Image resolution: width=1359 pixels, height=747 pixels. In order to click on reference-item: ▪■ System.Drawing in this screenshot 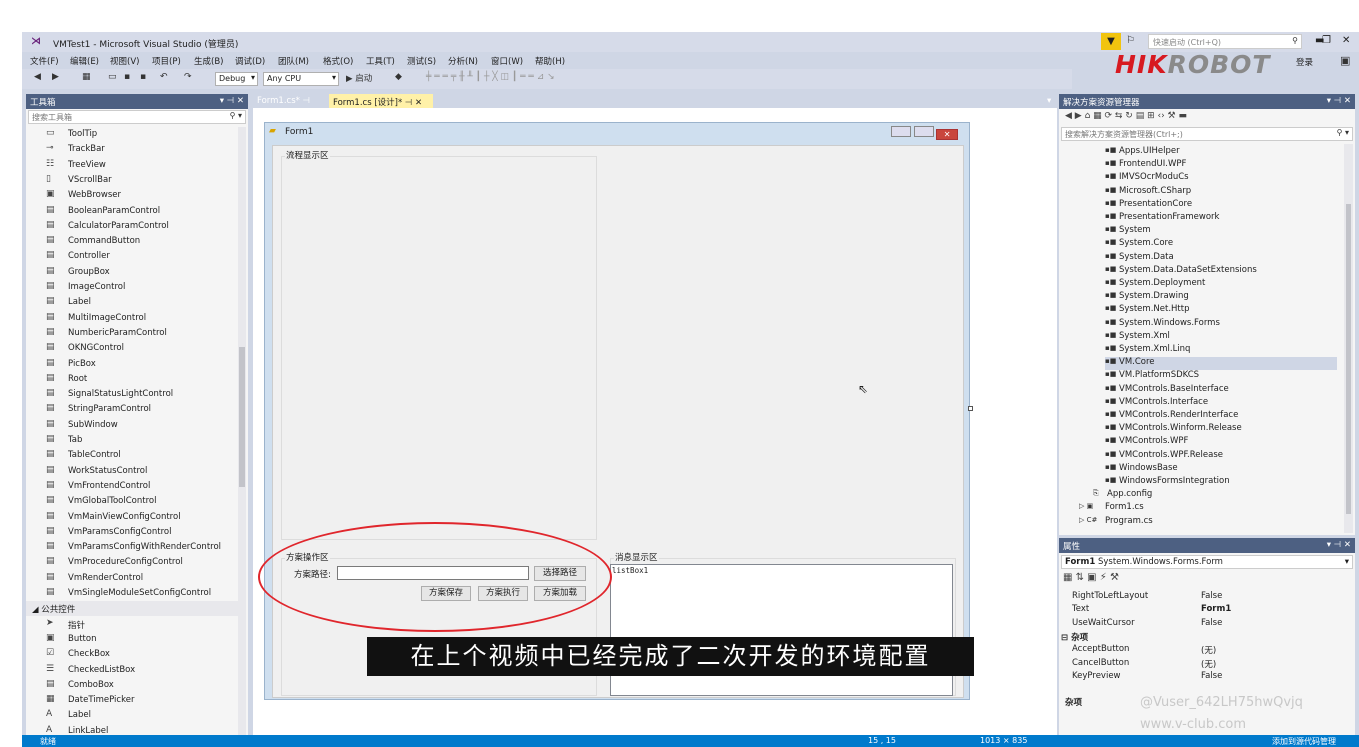, I will do `click(1230, 297)`.